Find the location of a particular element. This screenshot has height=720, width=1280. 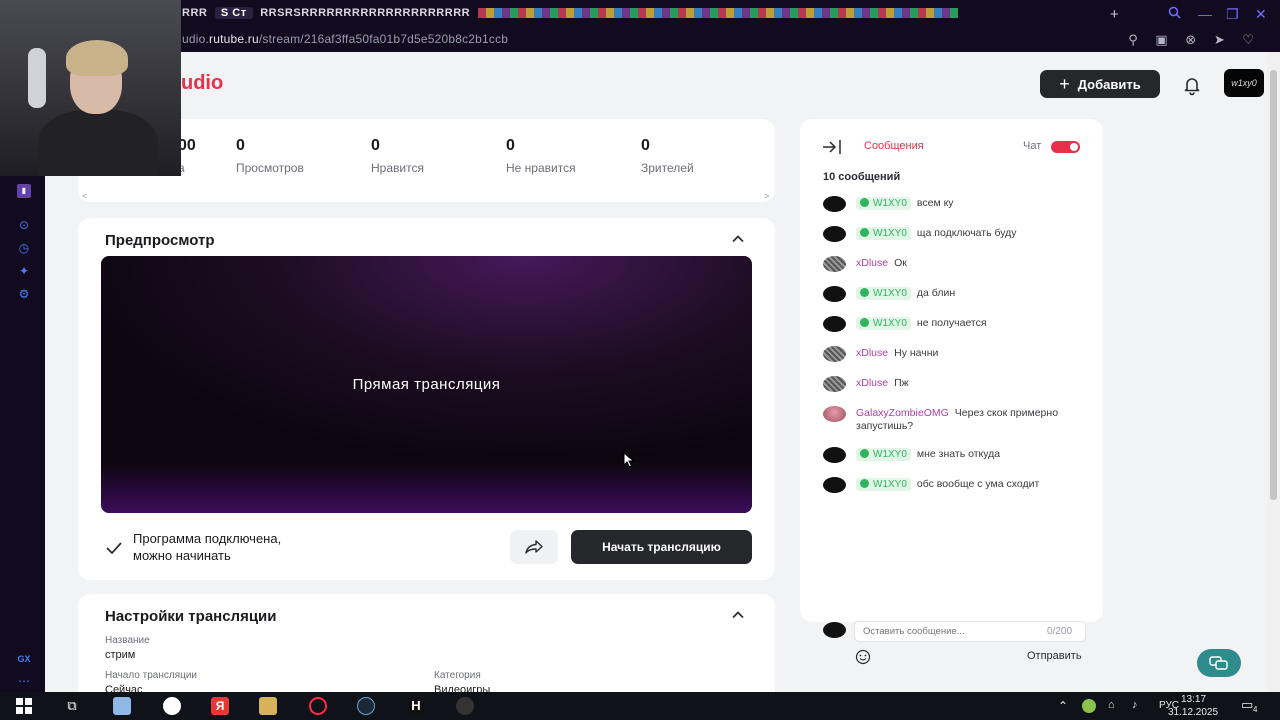

webcam-overlay is located at coordinates (90, 88).